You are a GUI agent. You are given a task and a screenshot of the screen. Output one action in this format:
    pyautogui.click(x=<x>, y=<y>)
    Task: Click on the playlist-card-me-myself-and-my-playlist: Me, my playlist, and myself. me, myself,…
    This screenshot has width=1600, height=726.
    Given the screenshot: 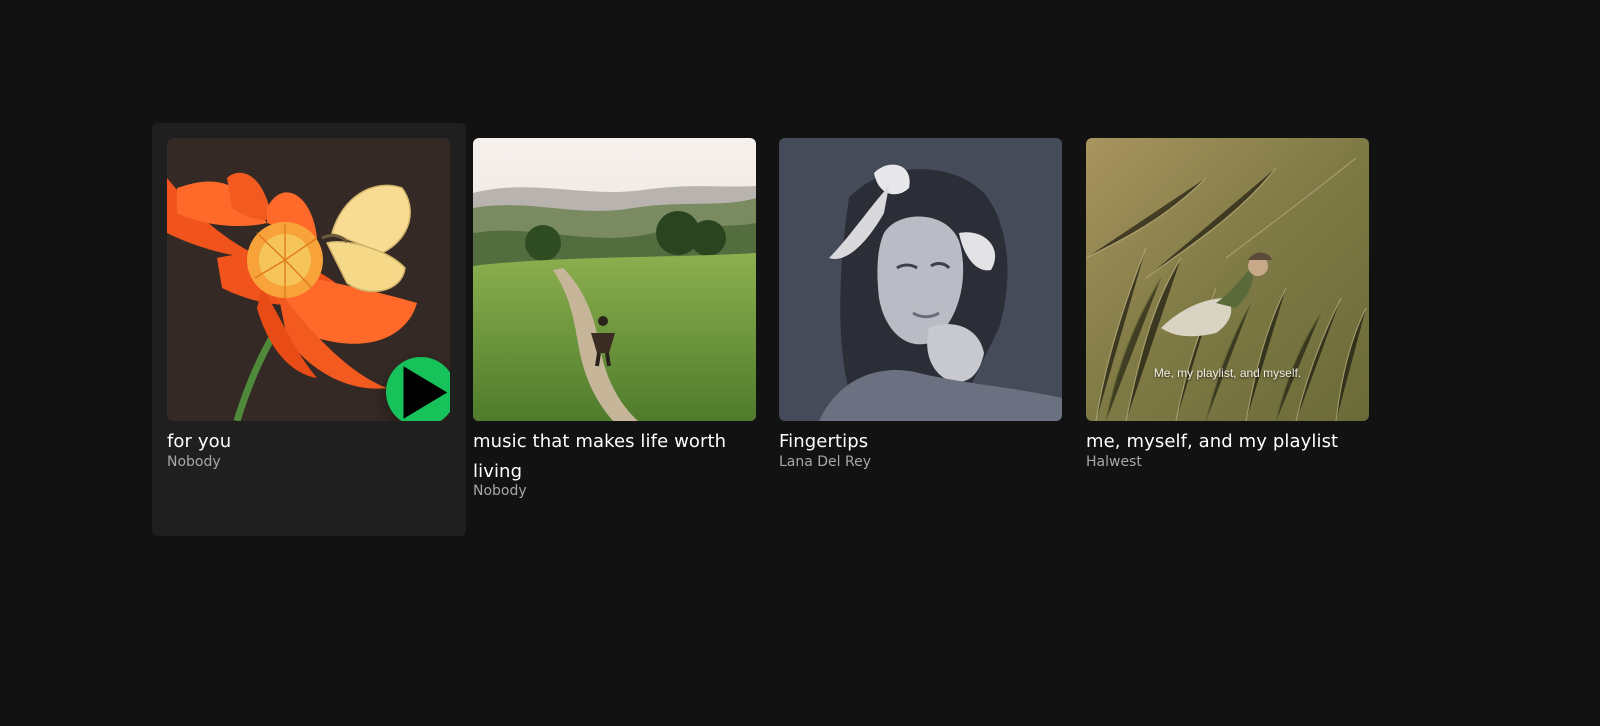 What is the action you would take?
    pyautogui.click(x=1228, y=329)
    